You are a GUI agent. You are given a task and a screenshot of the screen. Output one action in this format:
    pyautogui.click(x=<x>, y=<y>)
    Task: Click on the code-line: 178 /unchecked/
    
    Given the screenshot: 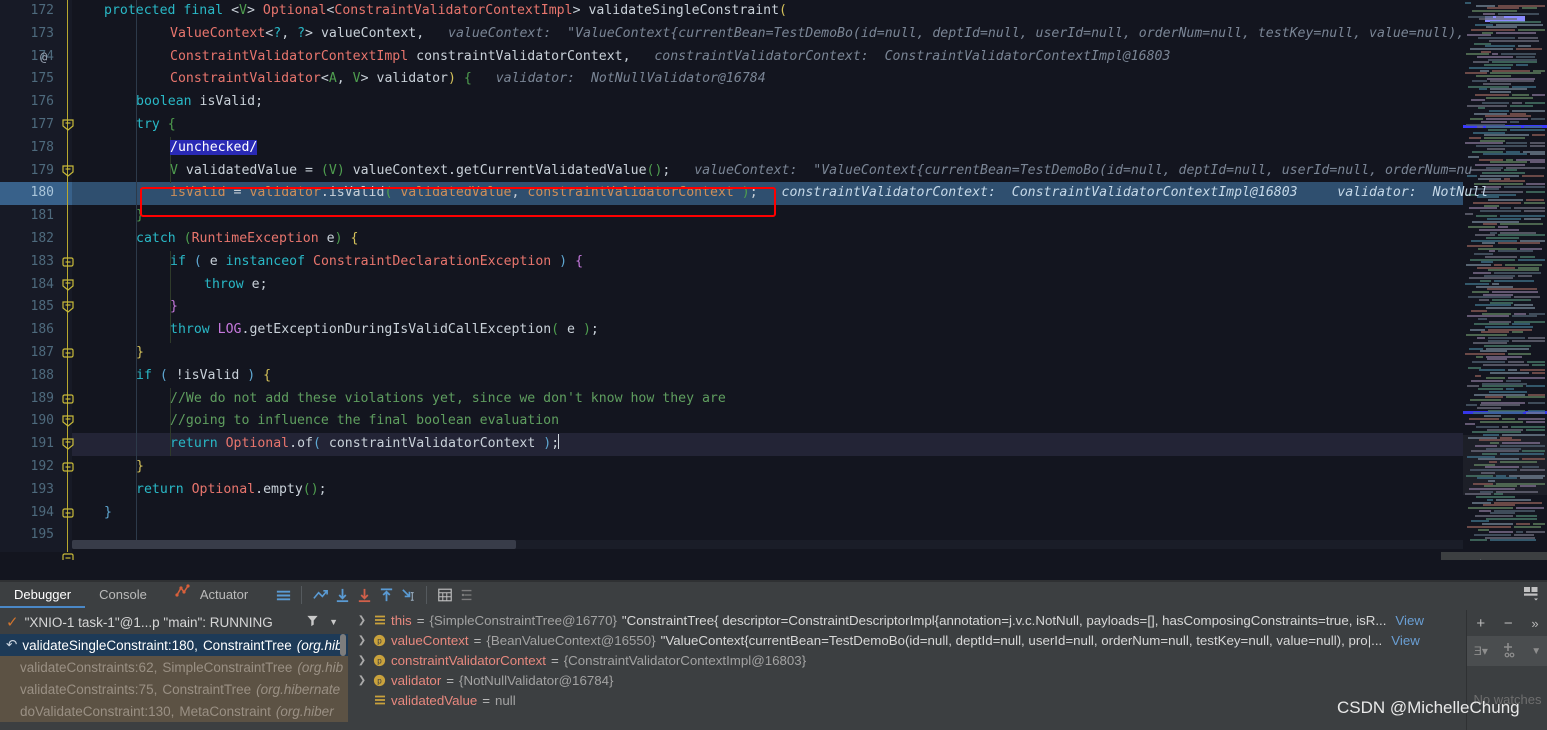 What is the action you would take?
    pyautogui.click(x=731, y=148)
    